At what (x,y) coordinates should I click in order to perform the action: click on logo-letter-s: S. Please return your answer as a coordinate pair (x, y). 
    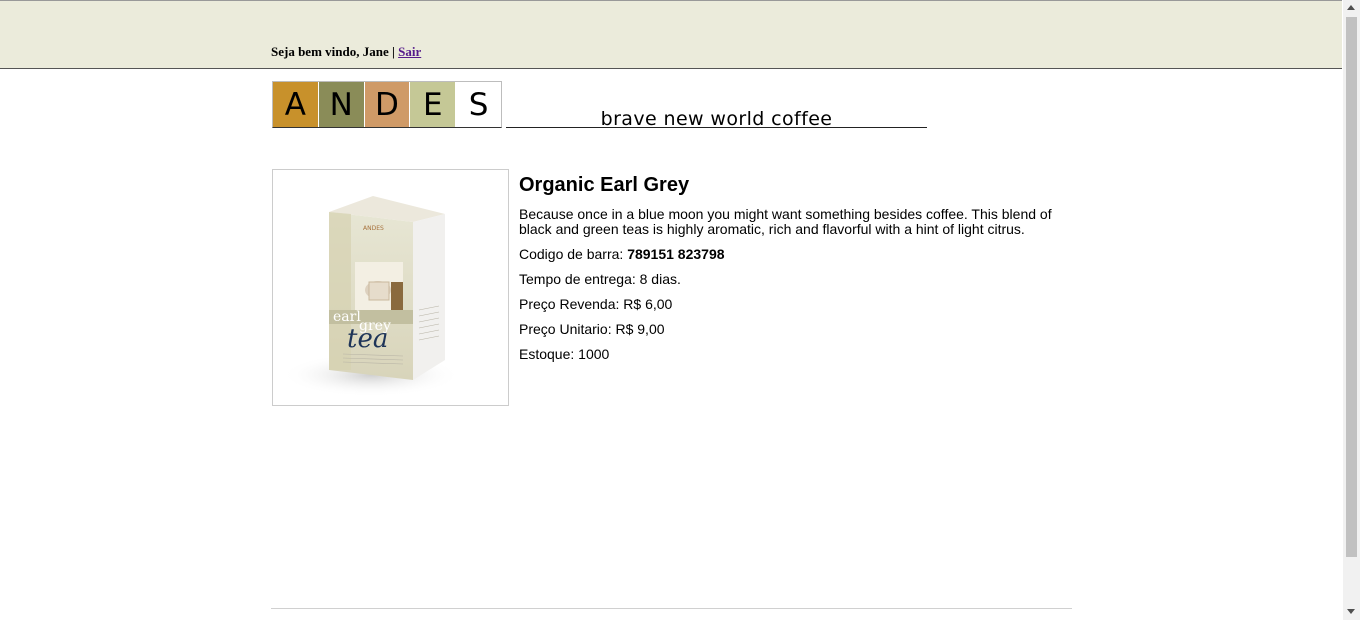
    Looking at the image, I should click on (478, 104).